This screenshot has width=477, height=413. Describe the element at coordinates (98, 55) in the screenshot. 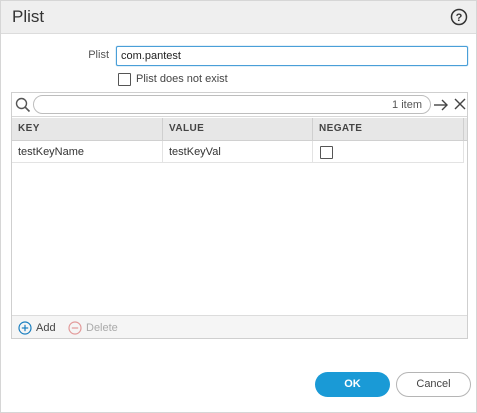

I see `plist-label: Plist` at that location.